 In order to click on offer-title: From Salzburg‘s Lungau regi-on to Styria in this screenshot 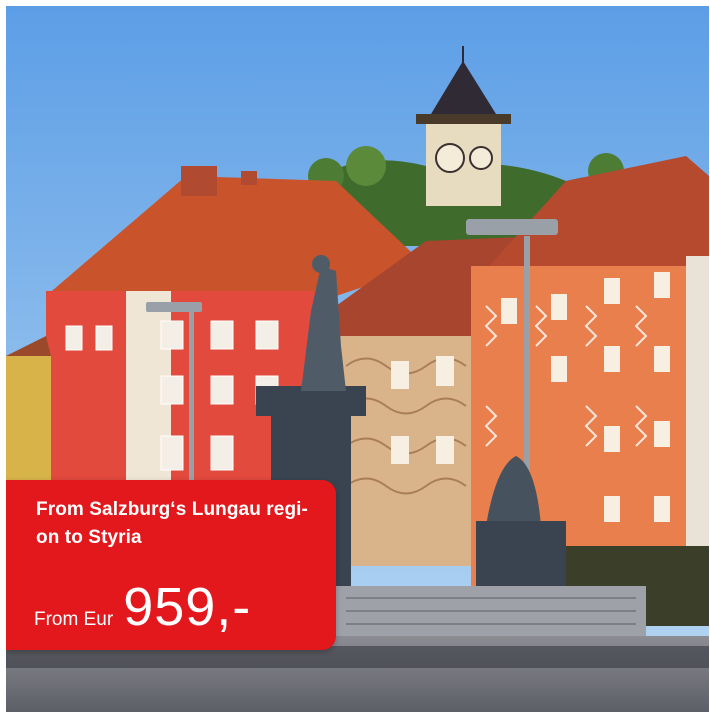, I will do `click(172, 523)`.